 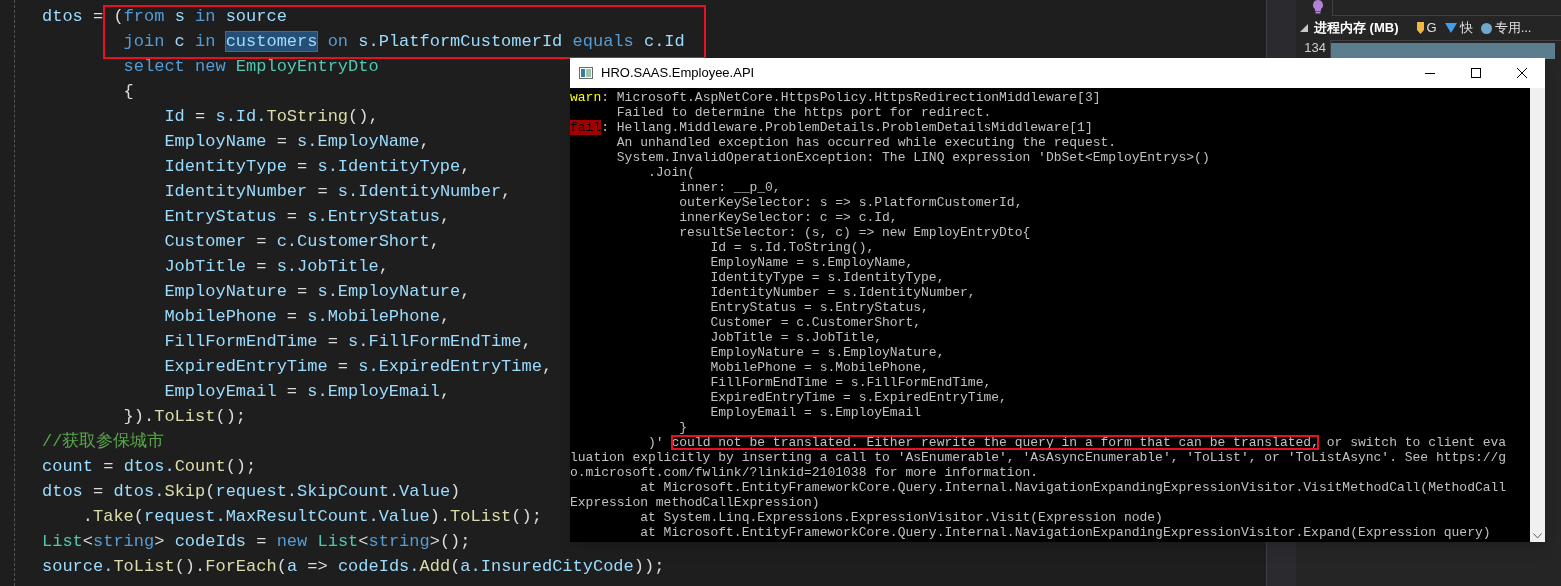 What do you see at coordinates (311, 517) in the screenshot?
I see `code-line: .Take(request.MaxResultCount.Value).ToList();` at bounding box center [311, 517].